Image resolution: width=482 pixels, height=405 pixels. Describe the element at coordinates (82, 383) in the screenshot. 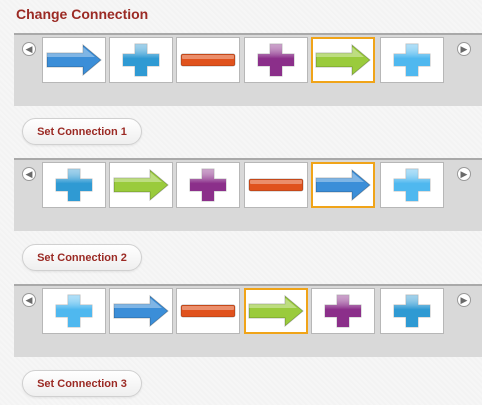

I see `set-connection-3-button: Set Connection 3` at that location.